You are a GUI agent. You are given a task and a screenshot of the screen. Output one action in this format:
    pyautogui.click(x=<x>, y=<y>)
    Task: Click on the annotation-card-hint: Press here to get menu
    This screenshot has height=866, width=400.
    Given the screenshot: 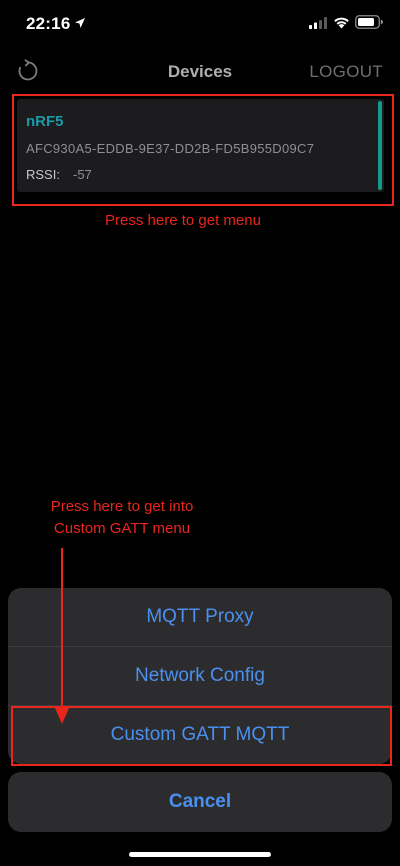 What is the action you would take?
    pyautogui.click(x=183, y=220)
    